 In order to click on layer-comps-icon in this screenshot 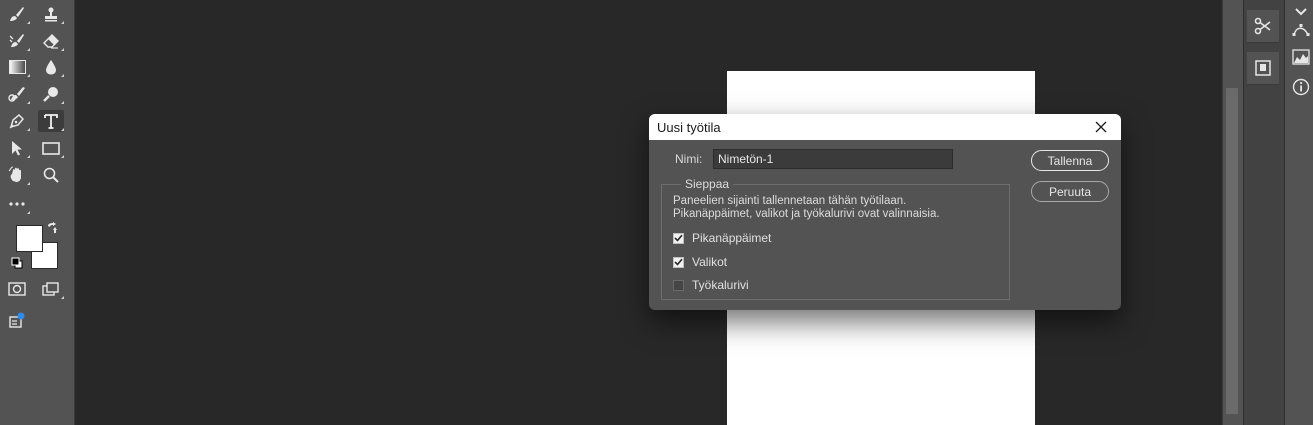, I will do `click(1263, 68)`.